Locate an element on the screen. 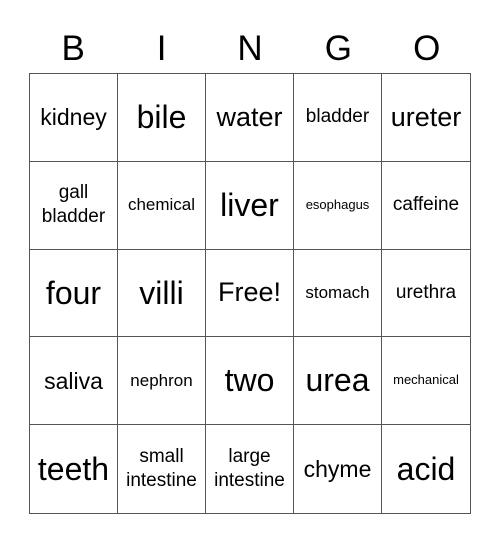 The width and height of the screenshot is (500, 544). bingo-cell: small intestine is located at coordinates (162, 469).